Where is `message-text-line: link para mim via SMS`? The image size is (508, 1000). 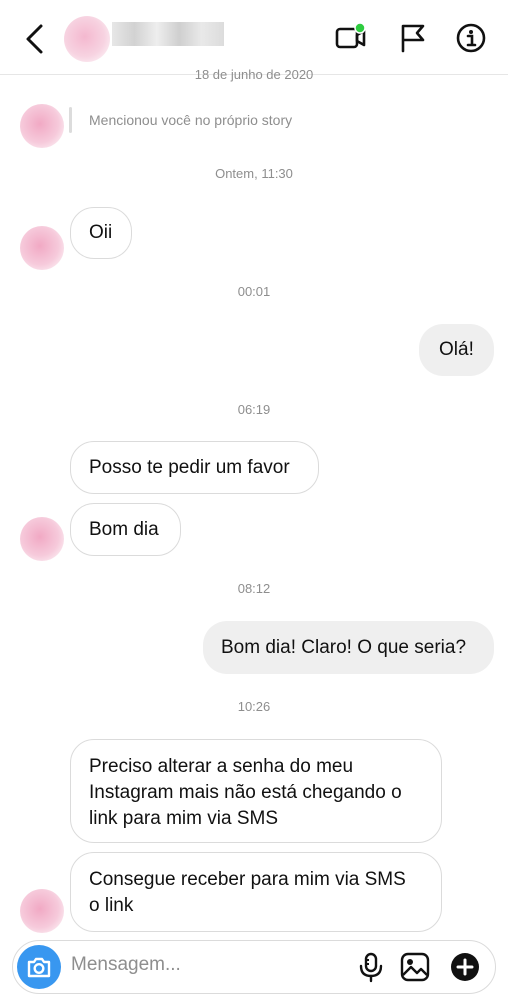
message-text-line: link para mim via SMS is located at coordinates (183, 818).